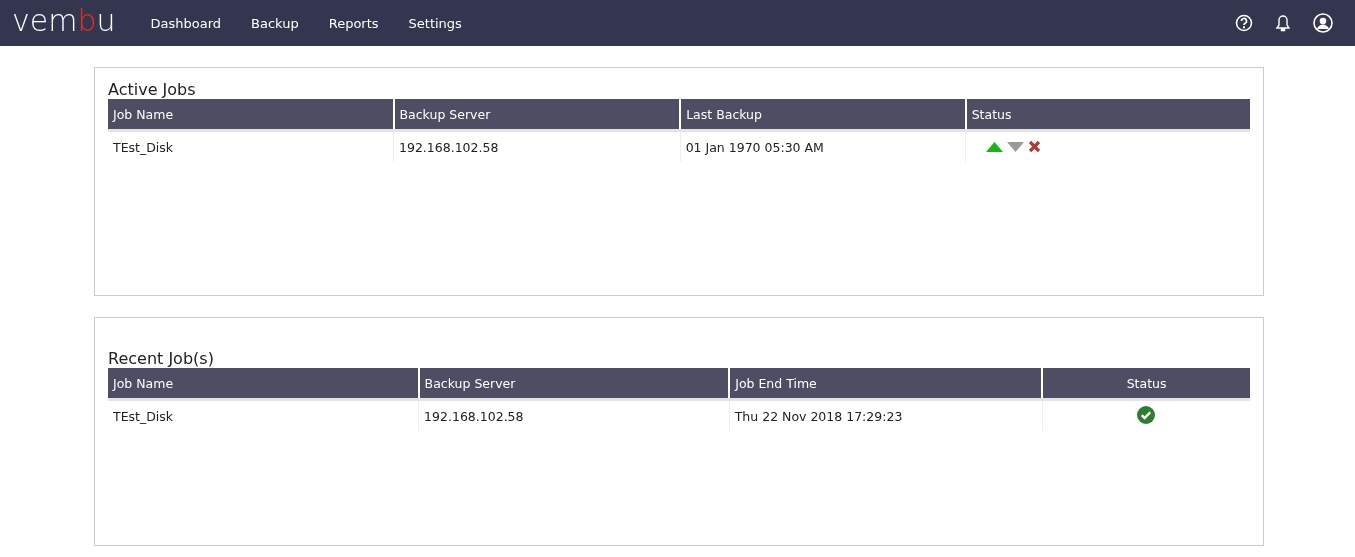 The height and width of the screenshot is (557, 1355). What do you see at coordinates (353, 23) in the screenshot?
I see `nav-link: Reports` at bounding box center [353, 23].